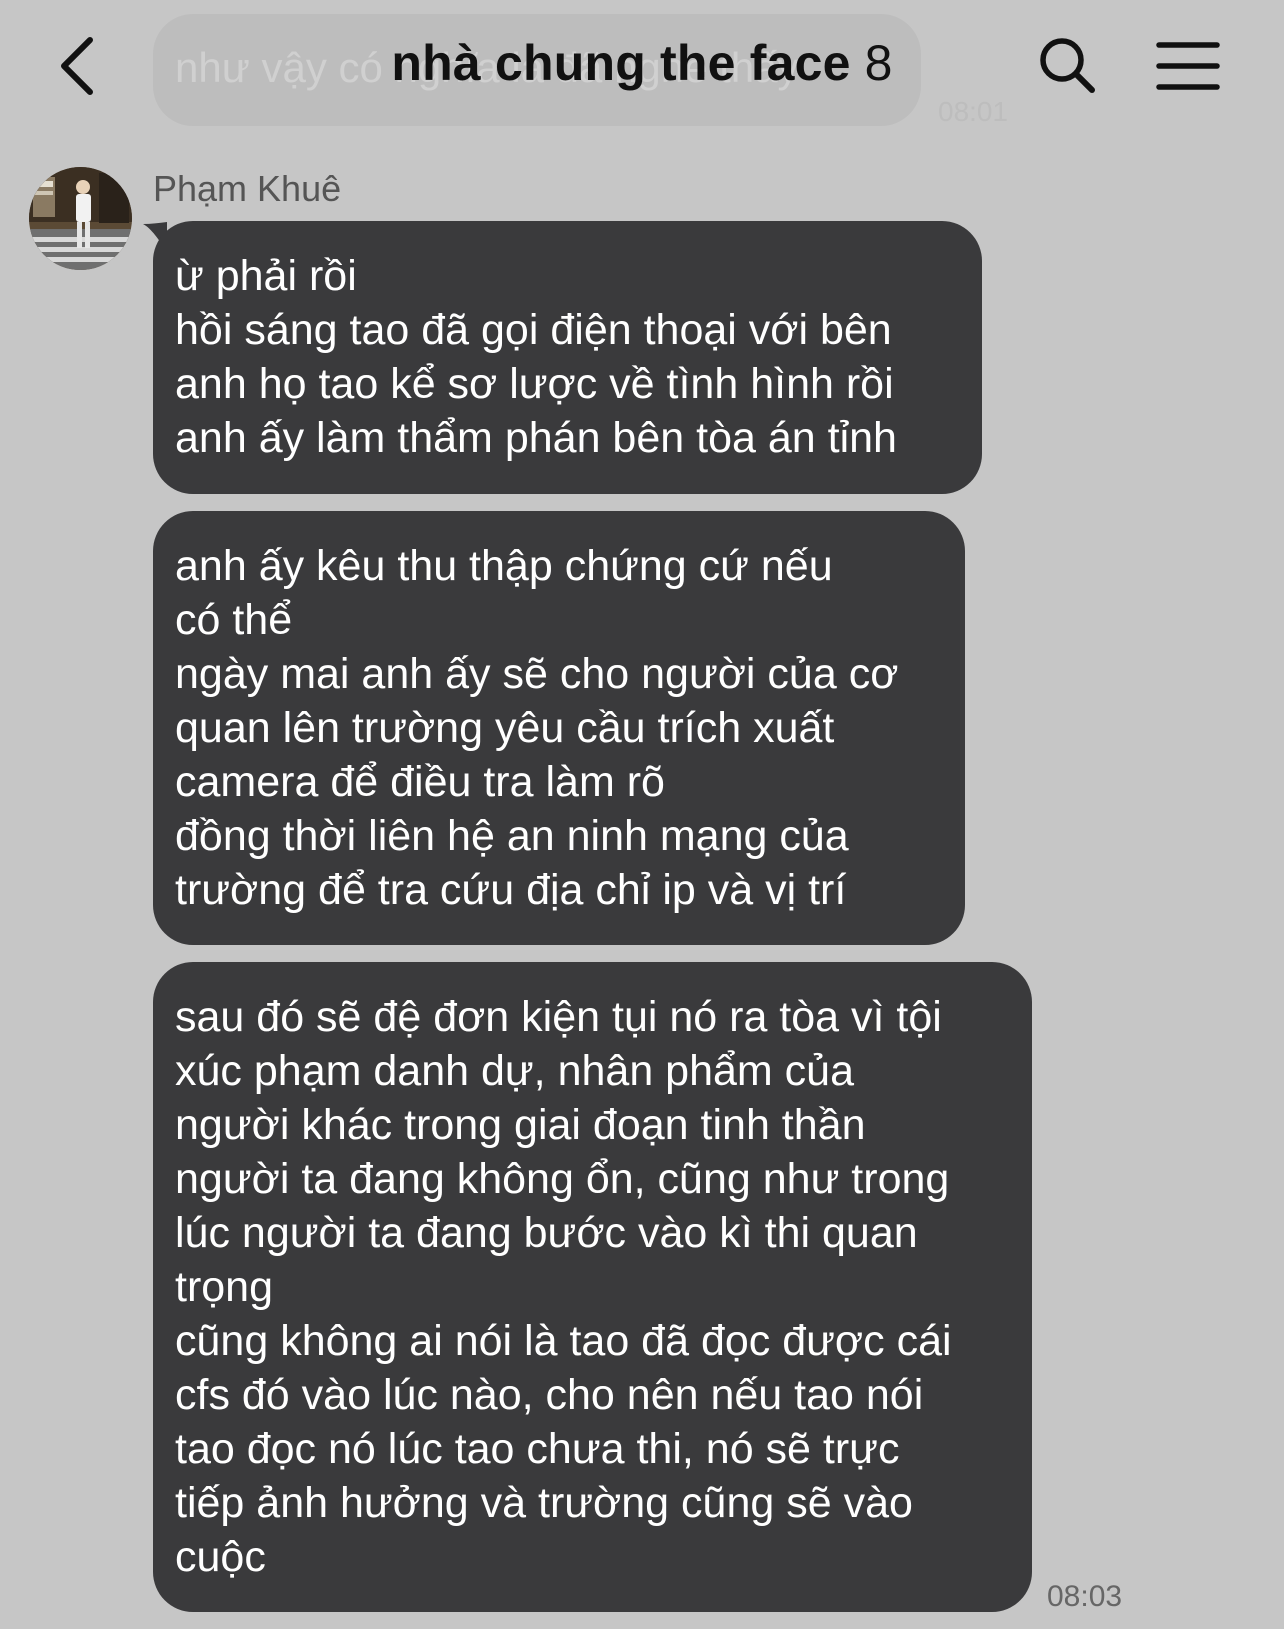  I want to click on sender-avatar, so click(80, 218).